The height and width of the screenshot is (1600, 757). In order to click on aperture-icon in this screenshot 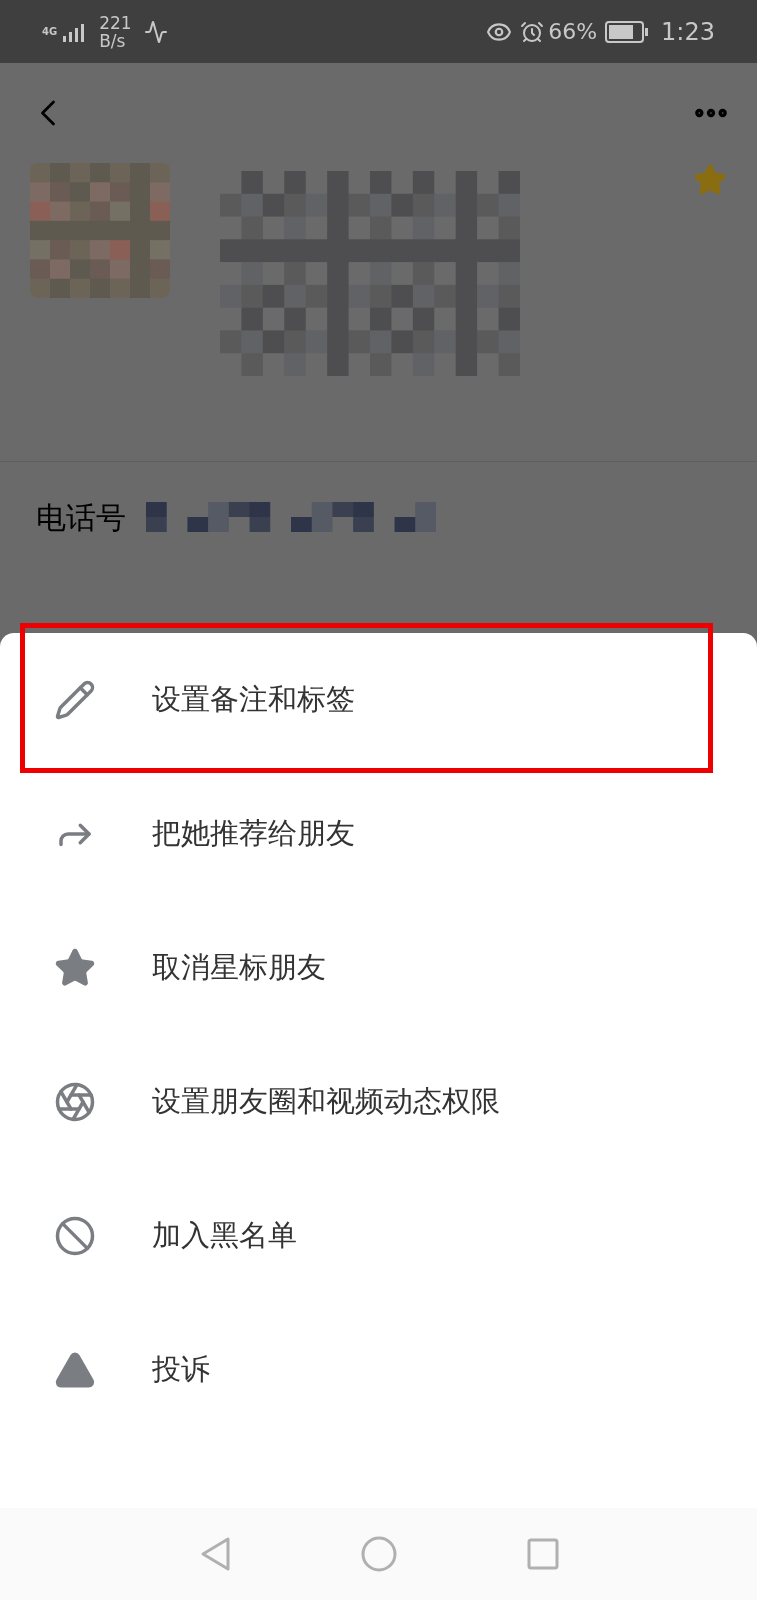, I will do `click(75, 1102)`.